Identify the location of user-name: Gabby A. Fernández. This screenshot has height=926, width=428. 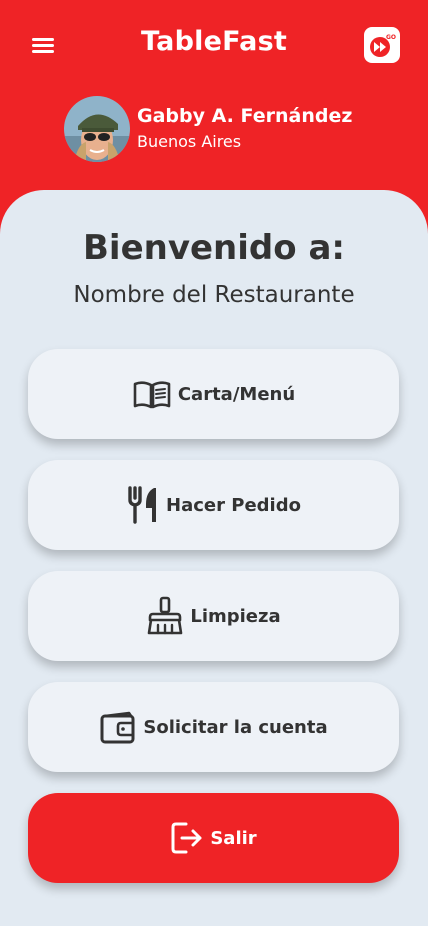
(245, 116).